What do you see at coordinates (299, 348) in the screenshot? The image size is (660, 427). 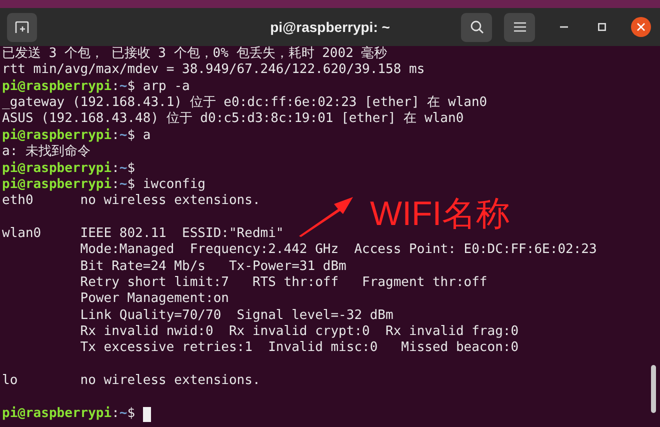 I see `output-line: Tx excessive retries:1 Invalid misc:0 Missed beacon:0` at bounding box center [299, 348].